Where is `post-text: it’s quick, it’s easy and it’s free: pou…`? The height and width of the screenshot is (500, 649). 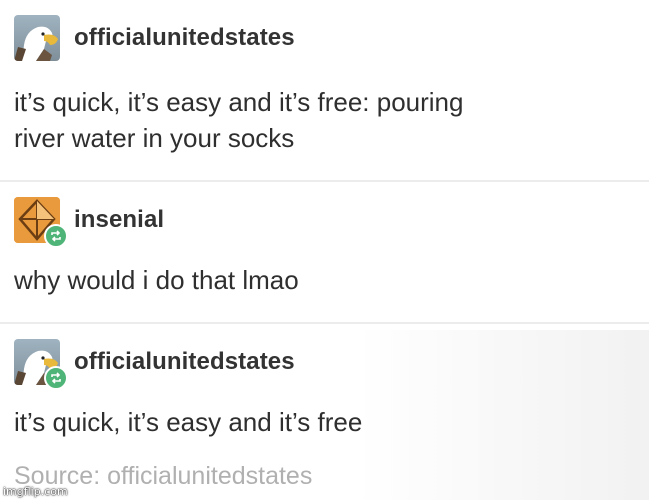
post-text: it’s quick, it’s easy and it’s free: pou… is located at coordinates (238, 120).